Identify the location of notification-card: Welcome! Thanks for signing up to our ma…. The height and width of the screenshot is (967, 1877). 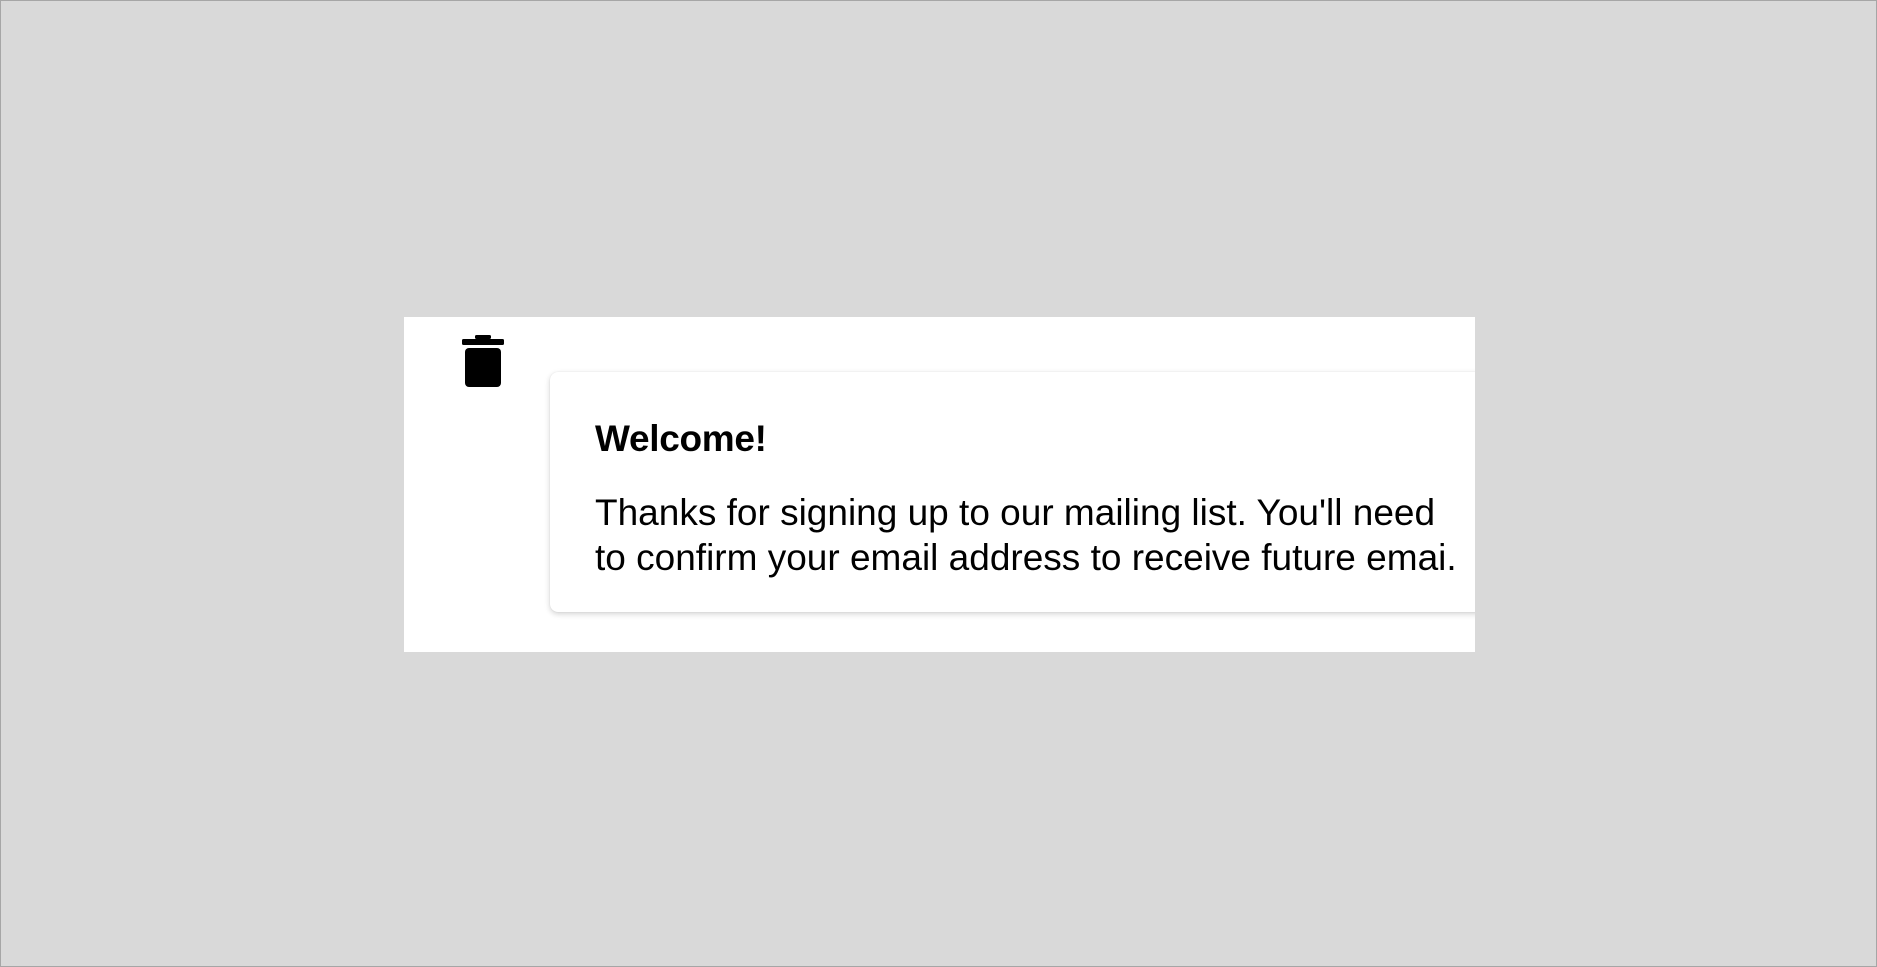
(1012, 492).